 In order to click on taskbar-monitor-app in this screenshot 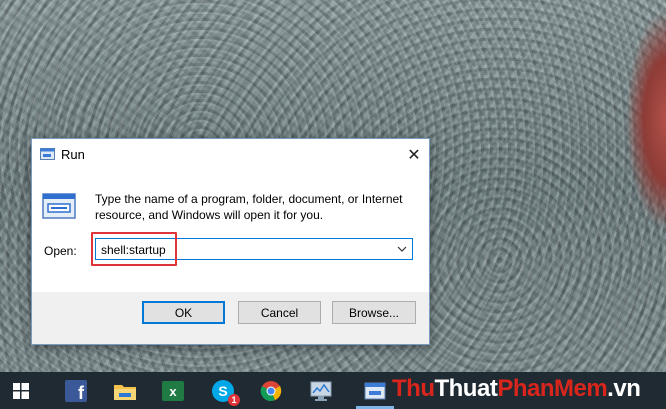, I will do `click(321, 391)`.